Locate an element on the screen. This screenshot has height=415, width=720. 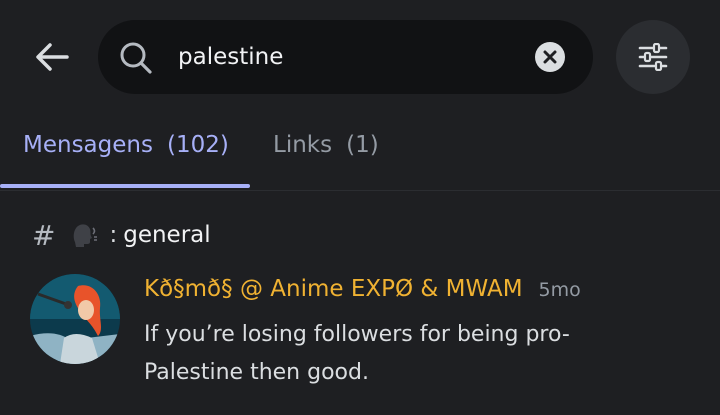
sliders-icon is located at coordinates (653, 57).